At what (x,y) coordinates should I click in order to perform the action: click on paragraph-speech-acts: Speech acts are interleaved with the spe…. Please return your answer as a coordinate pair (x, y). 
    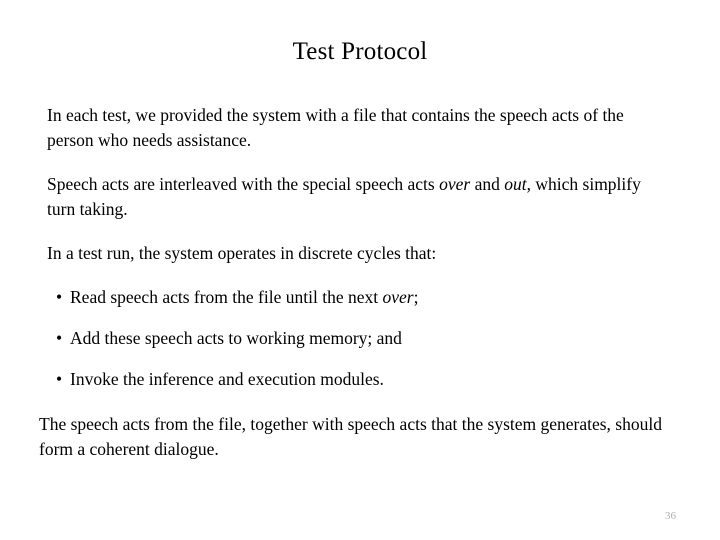
    Looking at the image, I should click on (354, 197).